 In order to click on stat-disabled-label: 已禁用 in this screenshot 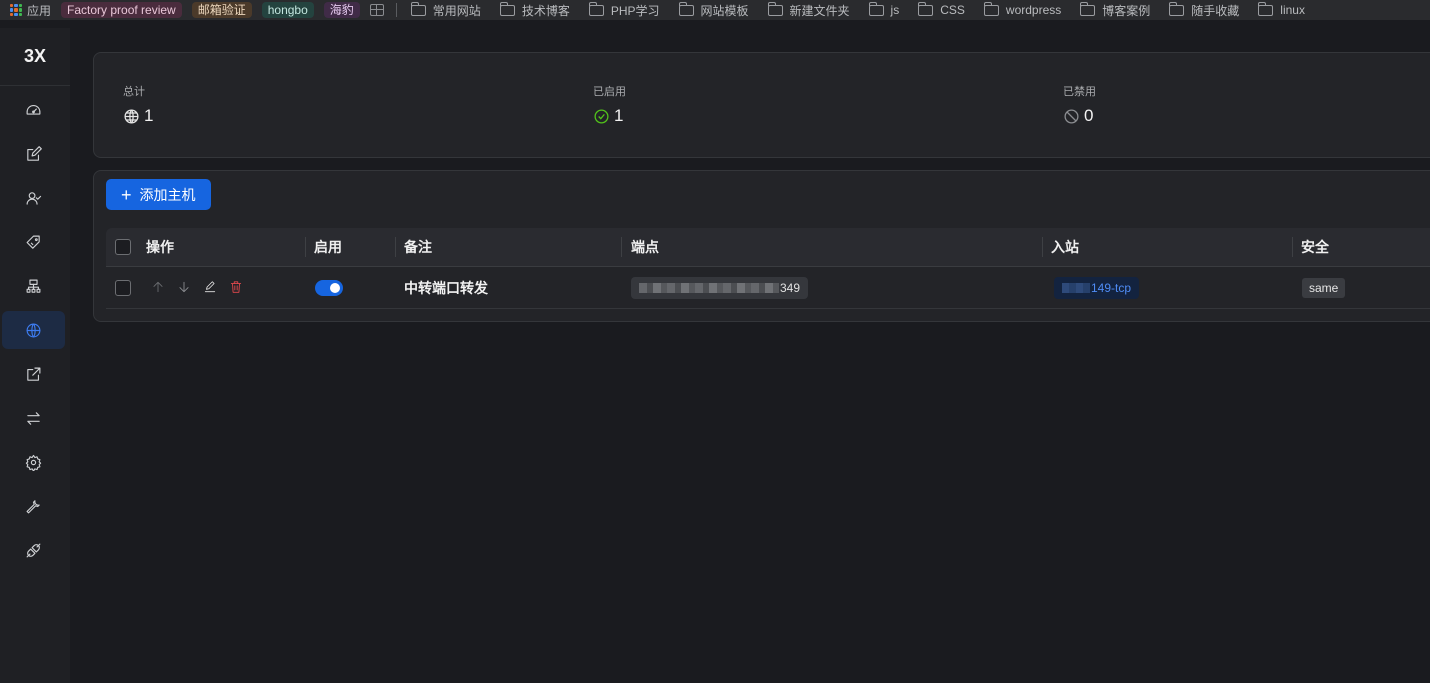, I will do `click(1079, 92)`.